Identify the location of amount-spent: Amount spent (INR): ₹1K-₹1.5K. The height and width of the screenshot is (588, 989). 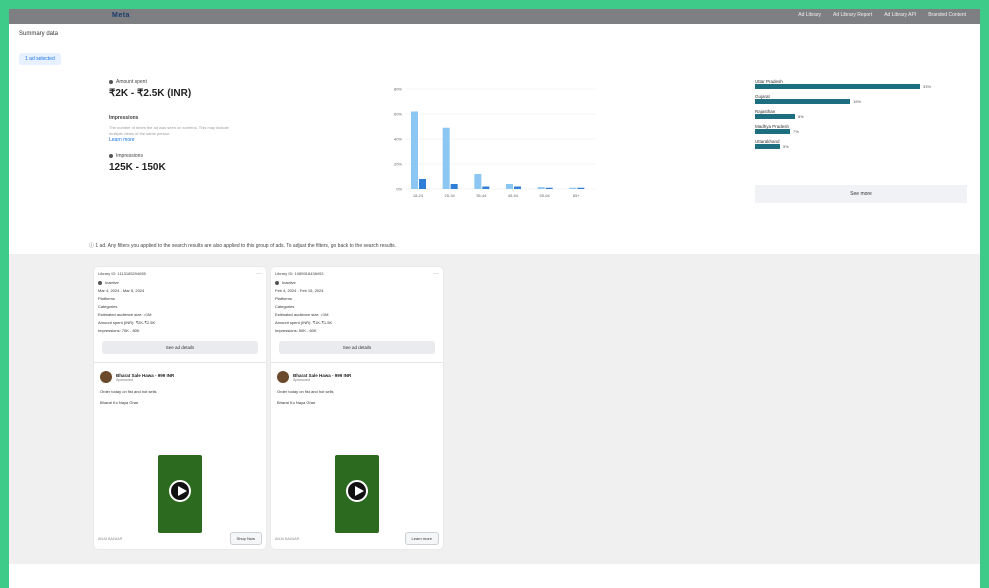
(304, 322).